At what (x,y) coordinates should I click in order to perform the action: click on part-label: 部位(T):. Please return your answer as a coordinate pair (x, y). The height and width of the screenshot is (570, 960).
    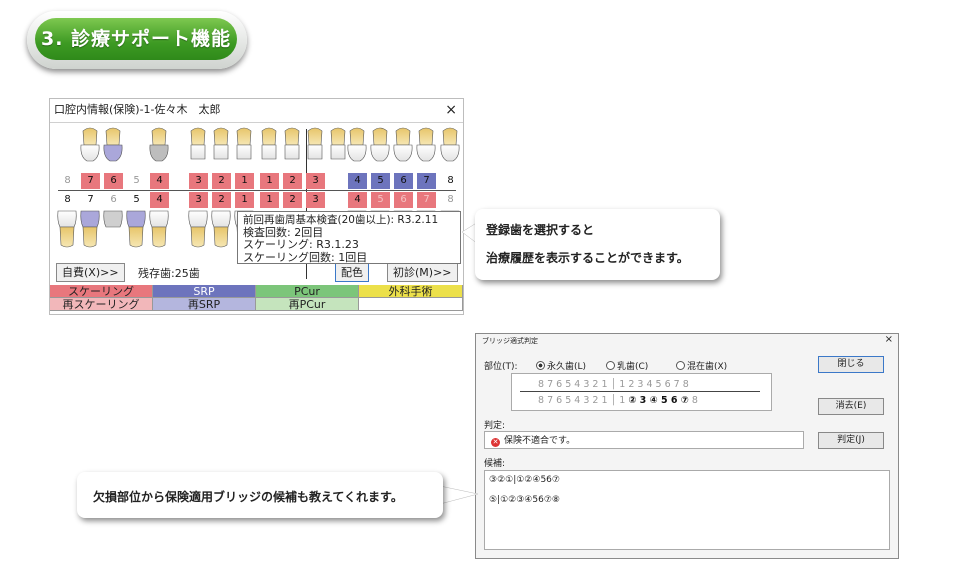
    Looking at the image, I should click on (501, 367).